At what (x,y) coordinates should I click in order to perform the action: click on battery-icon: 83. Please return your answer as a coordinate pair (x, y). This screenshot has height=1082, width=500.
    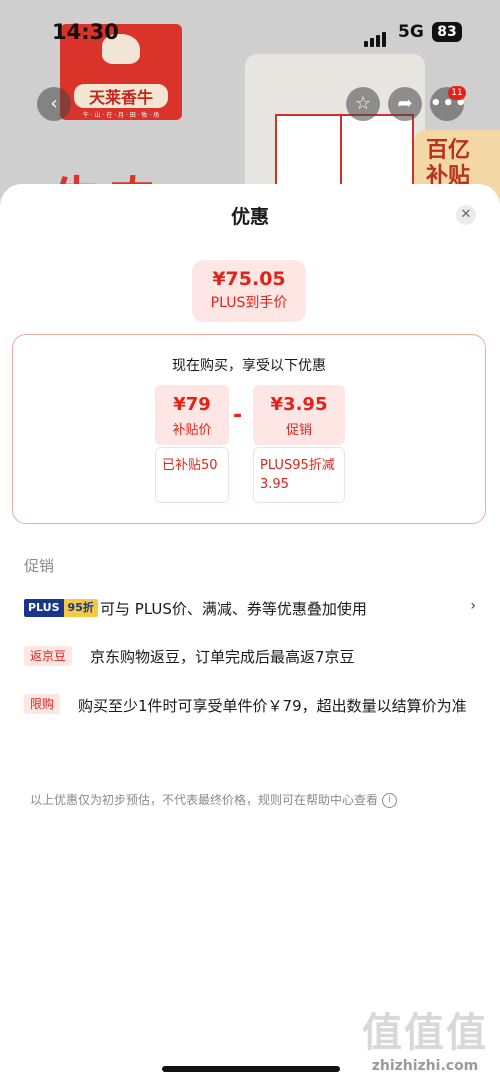
    Looking at the image, I should click on (447, 32).